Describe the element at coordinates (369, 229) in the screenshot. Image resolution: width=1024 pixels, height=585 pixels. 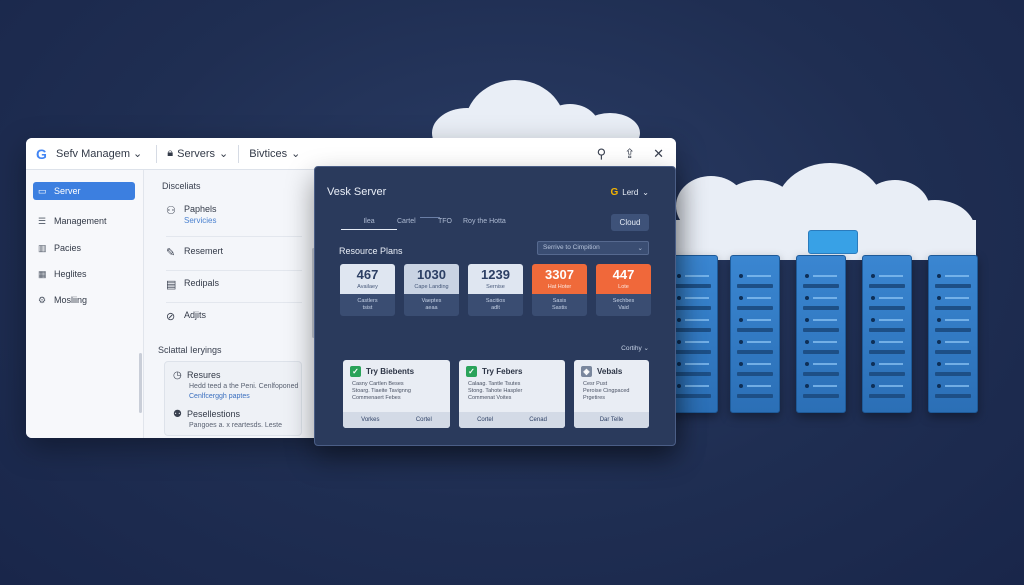
I see `active-tab-indicator` at that location.